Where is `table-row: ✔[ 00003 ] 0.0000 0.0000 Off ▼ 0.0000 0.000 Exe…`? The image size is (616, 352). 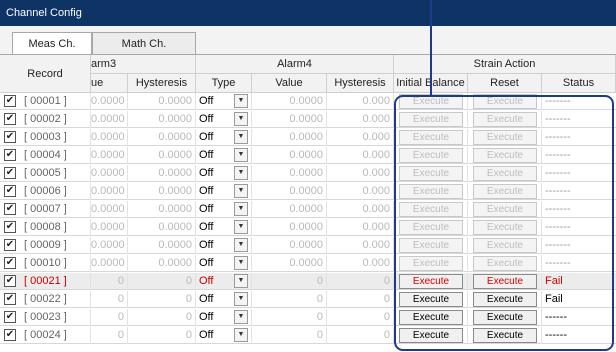 table-row: ✔[ 00003 ] 0.0000 0.0000 Off ▼ 0.0000 0.000 Exe… is located at coordinates (308, 137).